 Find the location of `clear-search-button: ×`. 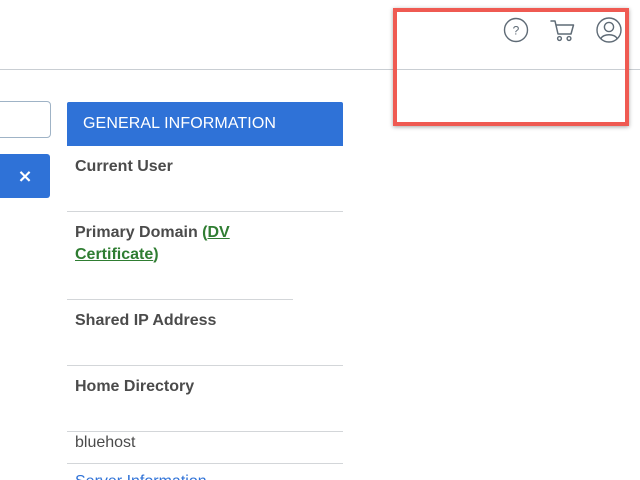

clear-search-button: × is located at coordinates (25, 176).